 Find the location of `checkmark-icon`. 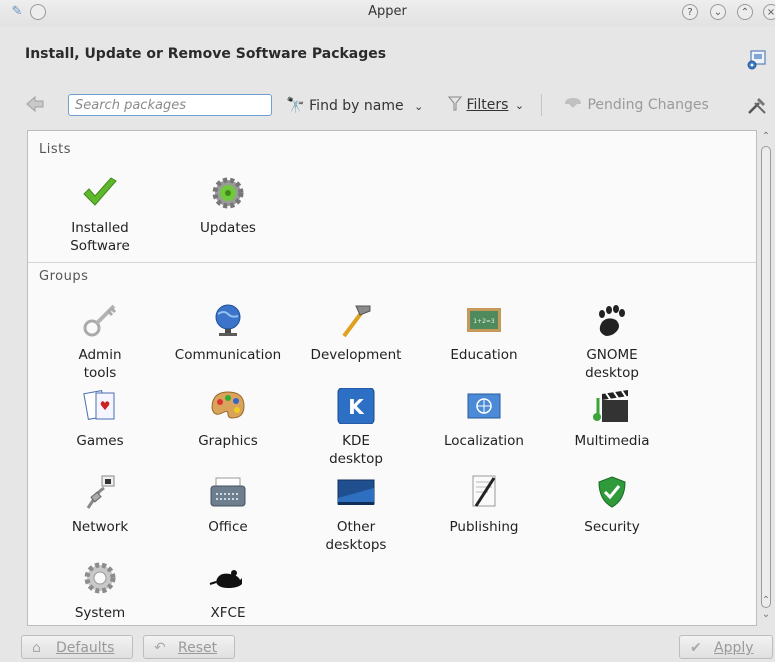

checkmark-icon is located at coordinates (100, 191).